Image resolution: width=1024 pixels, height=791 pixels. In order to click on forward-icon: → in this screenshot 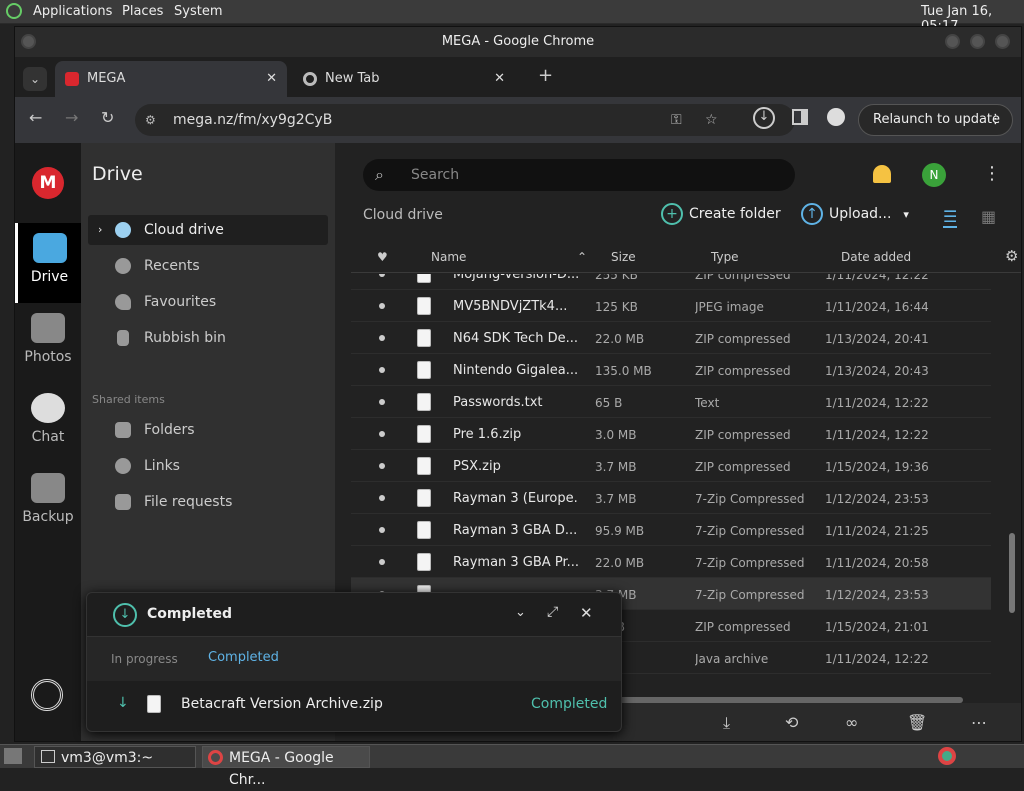, I will do `click(71, 117)`.